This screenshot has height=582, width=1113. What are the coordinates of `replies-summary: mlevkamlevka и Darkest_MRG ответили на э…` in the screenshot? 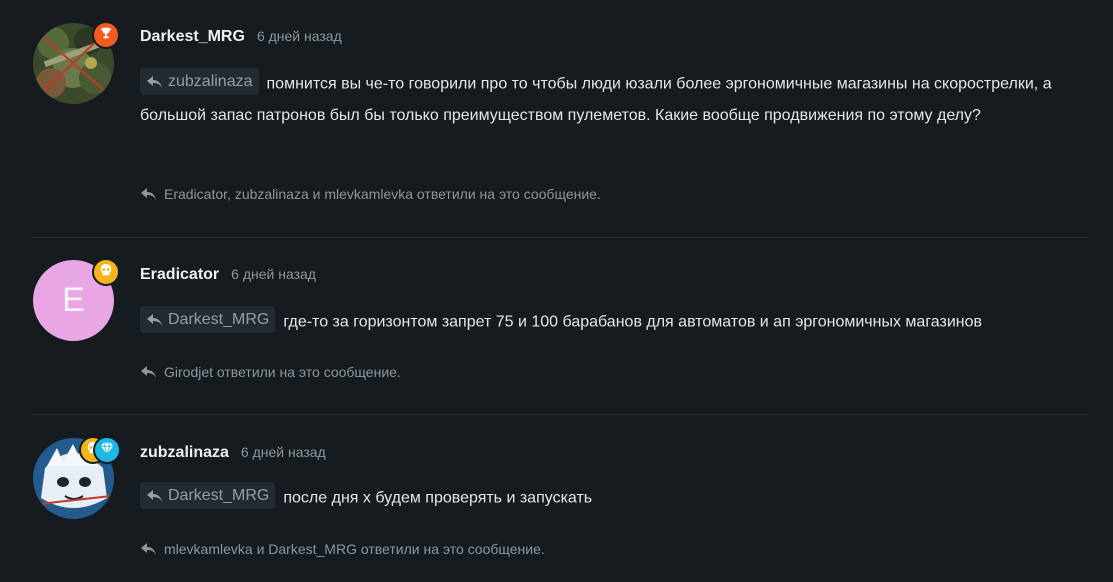 It's located at (342, 549).